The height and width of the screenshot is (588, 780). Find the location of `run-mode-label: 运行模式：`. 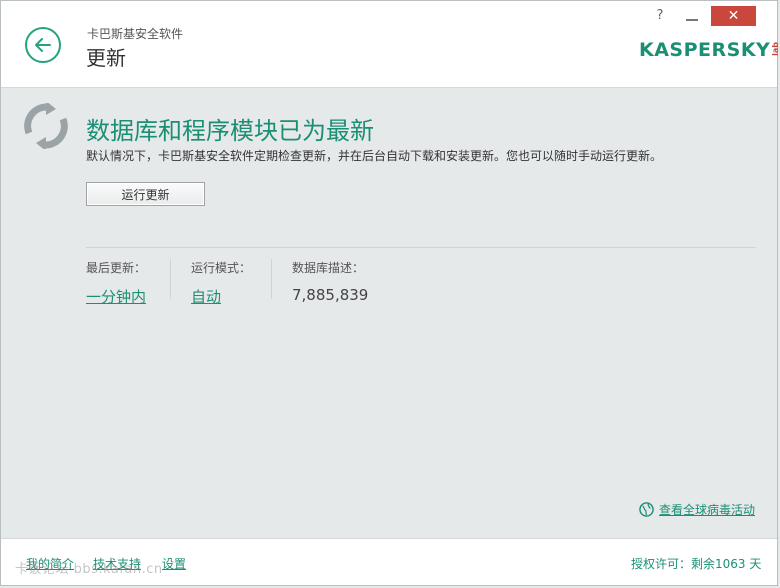

run-mode-label: 运行模式： is located at coordinates (221, 268).